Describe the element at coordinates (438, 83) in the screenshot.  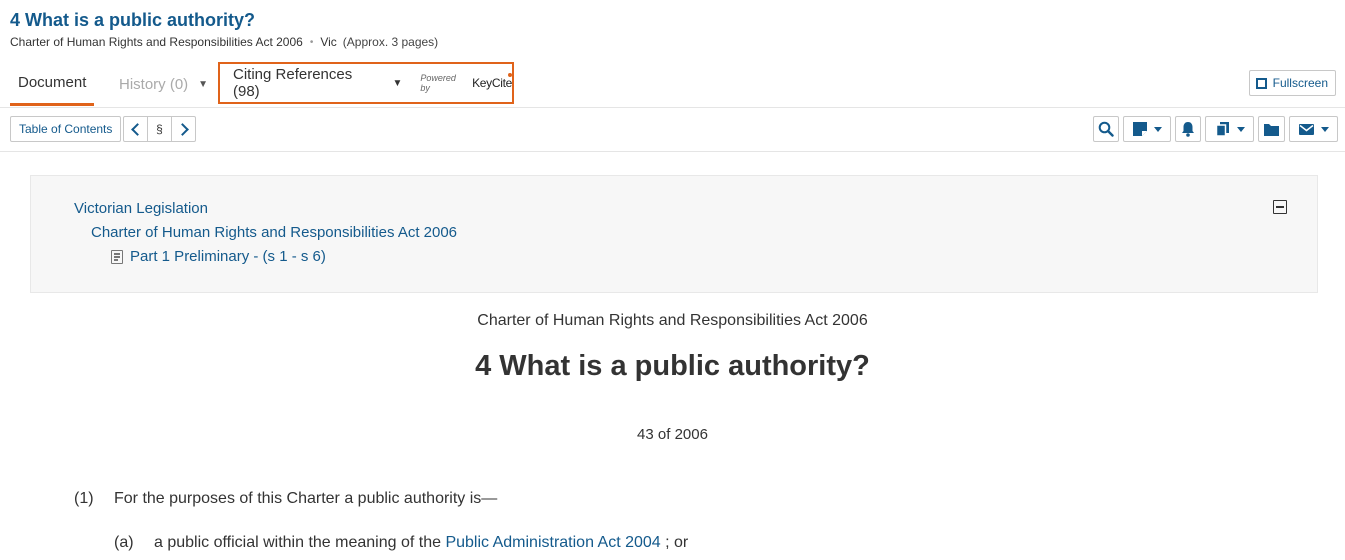
I see `powered-by-text: Powered by` at that location.